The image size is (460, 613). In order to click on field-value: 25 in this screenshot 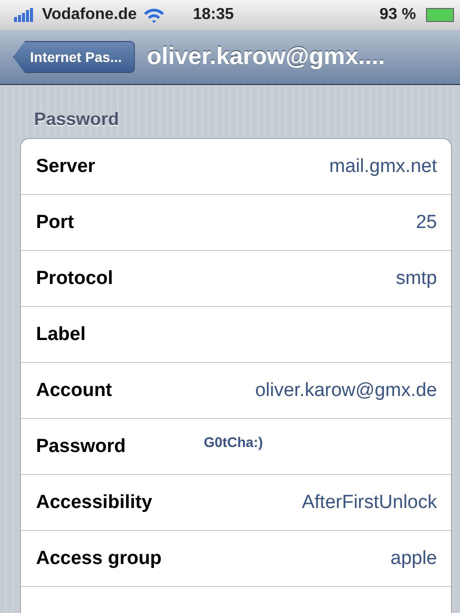, I will do `click(426, 223)`.